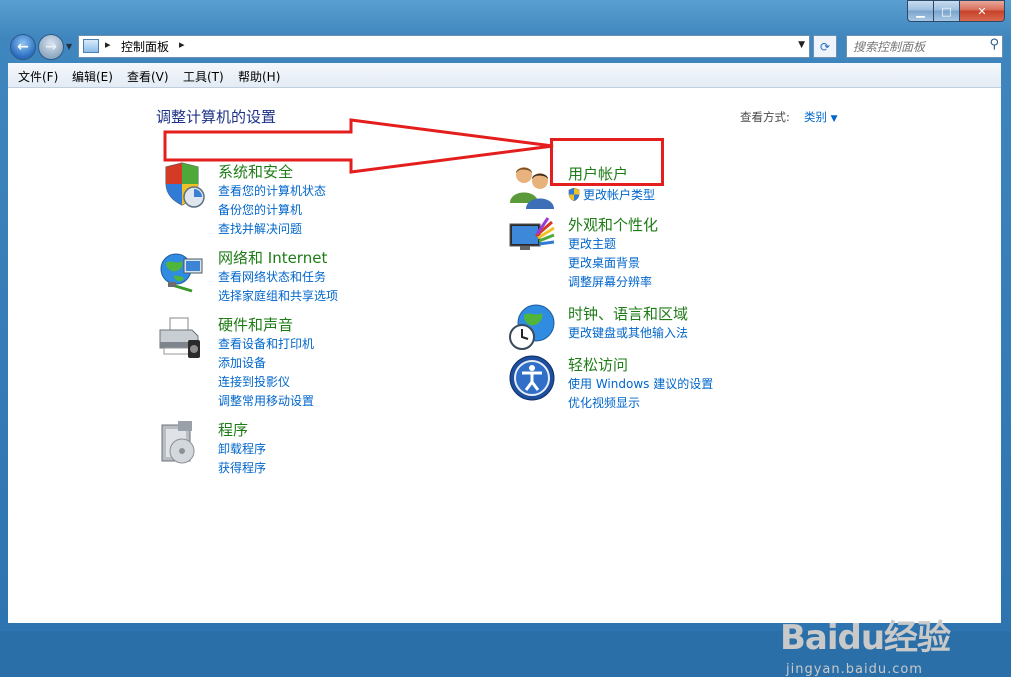  I want to click on back-button: ←, so click(23, 47).